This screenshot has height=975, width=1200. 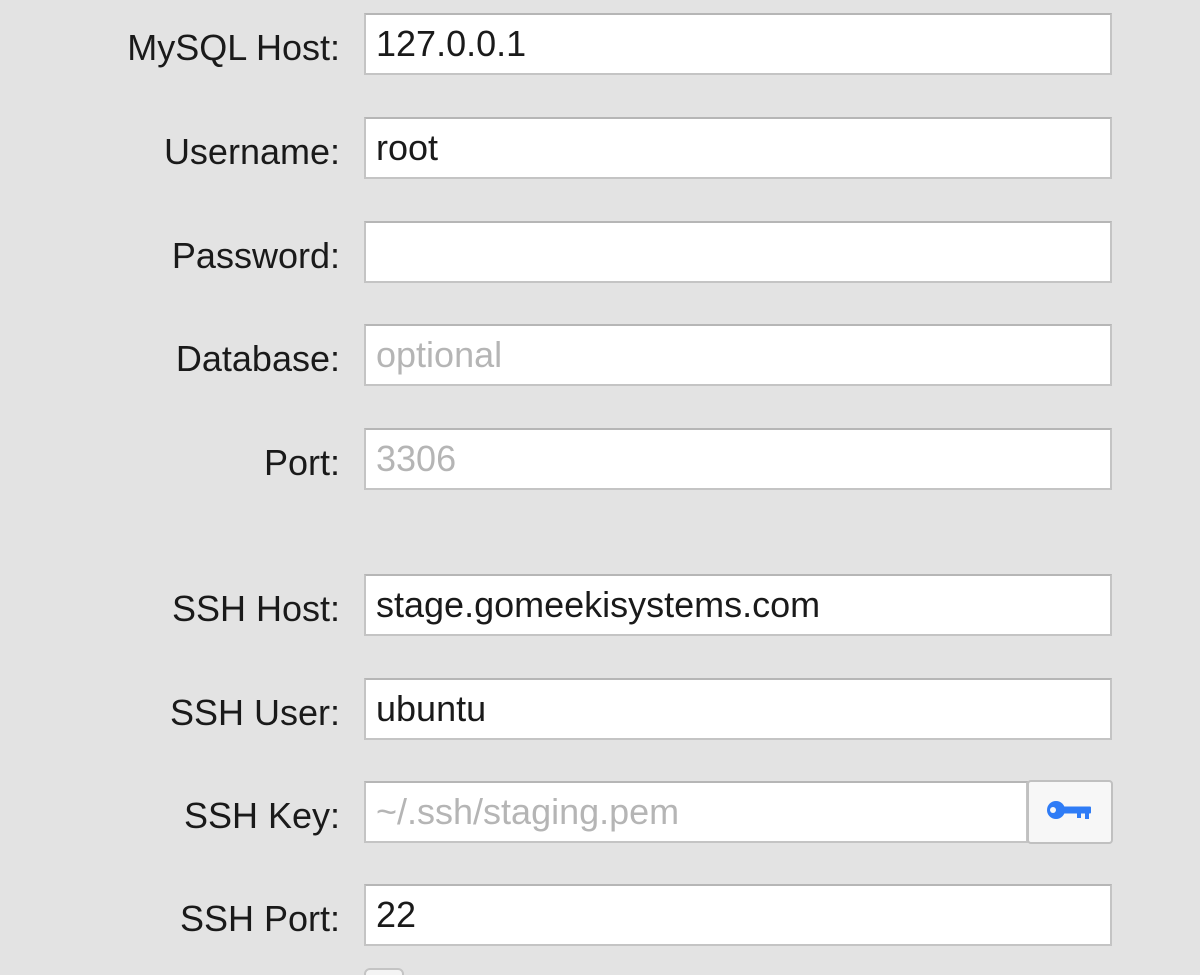 I want to click on username-input, so click(x=738, y=148).